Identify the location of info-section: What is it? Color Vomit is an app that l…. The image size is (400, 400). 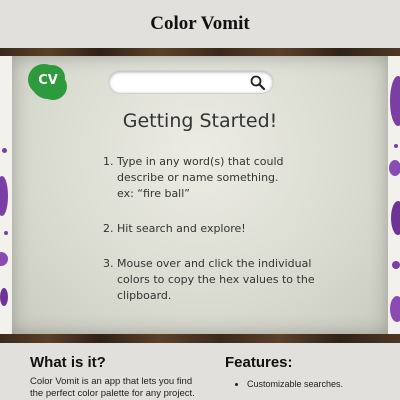
(200, 371).